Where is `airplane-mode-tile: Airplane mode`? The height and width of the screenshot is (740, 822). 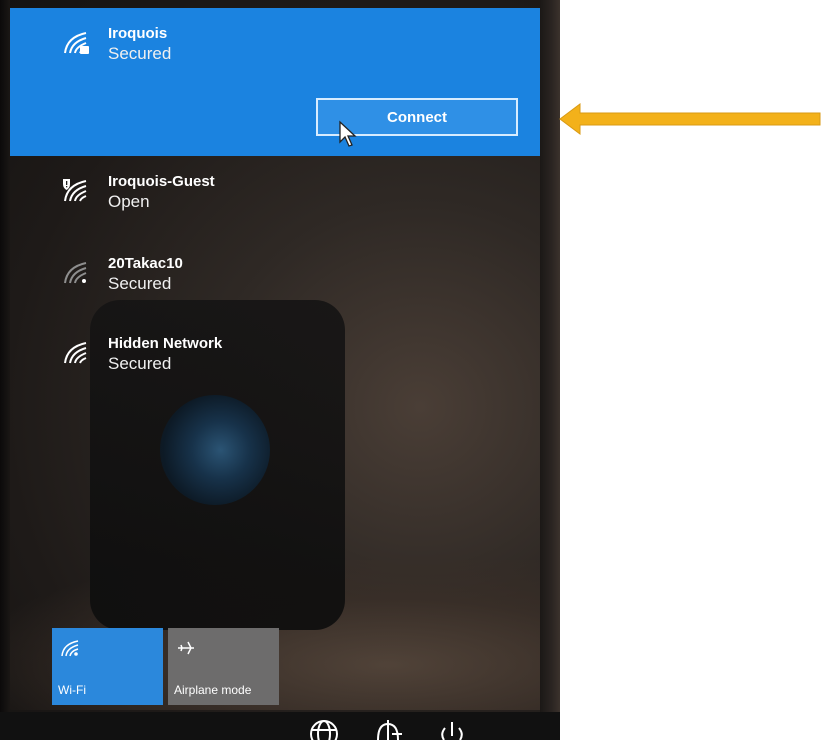
airplane-mode-tile: Airplane mode is located at coordinates (223, 666).